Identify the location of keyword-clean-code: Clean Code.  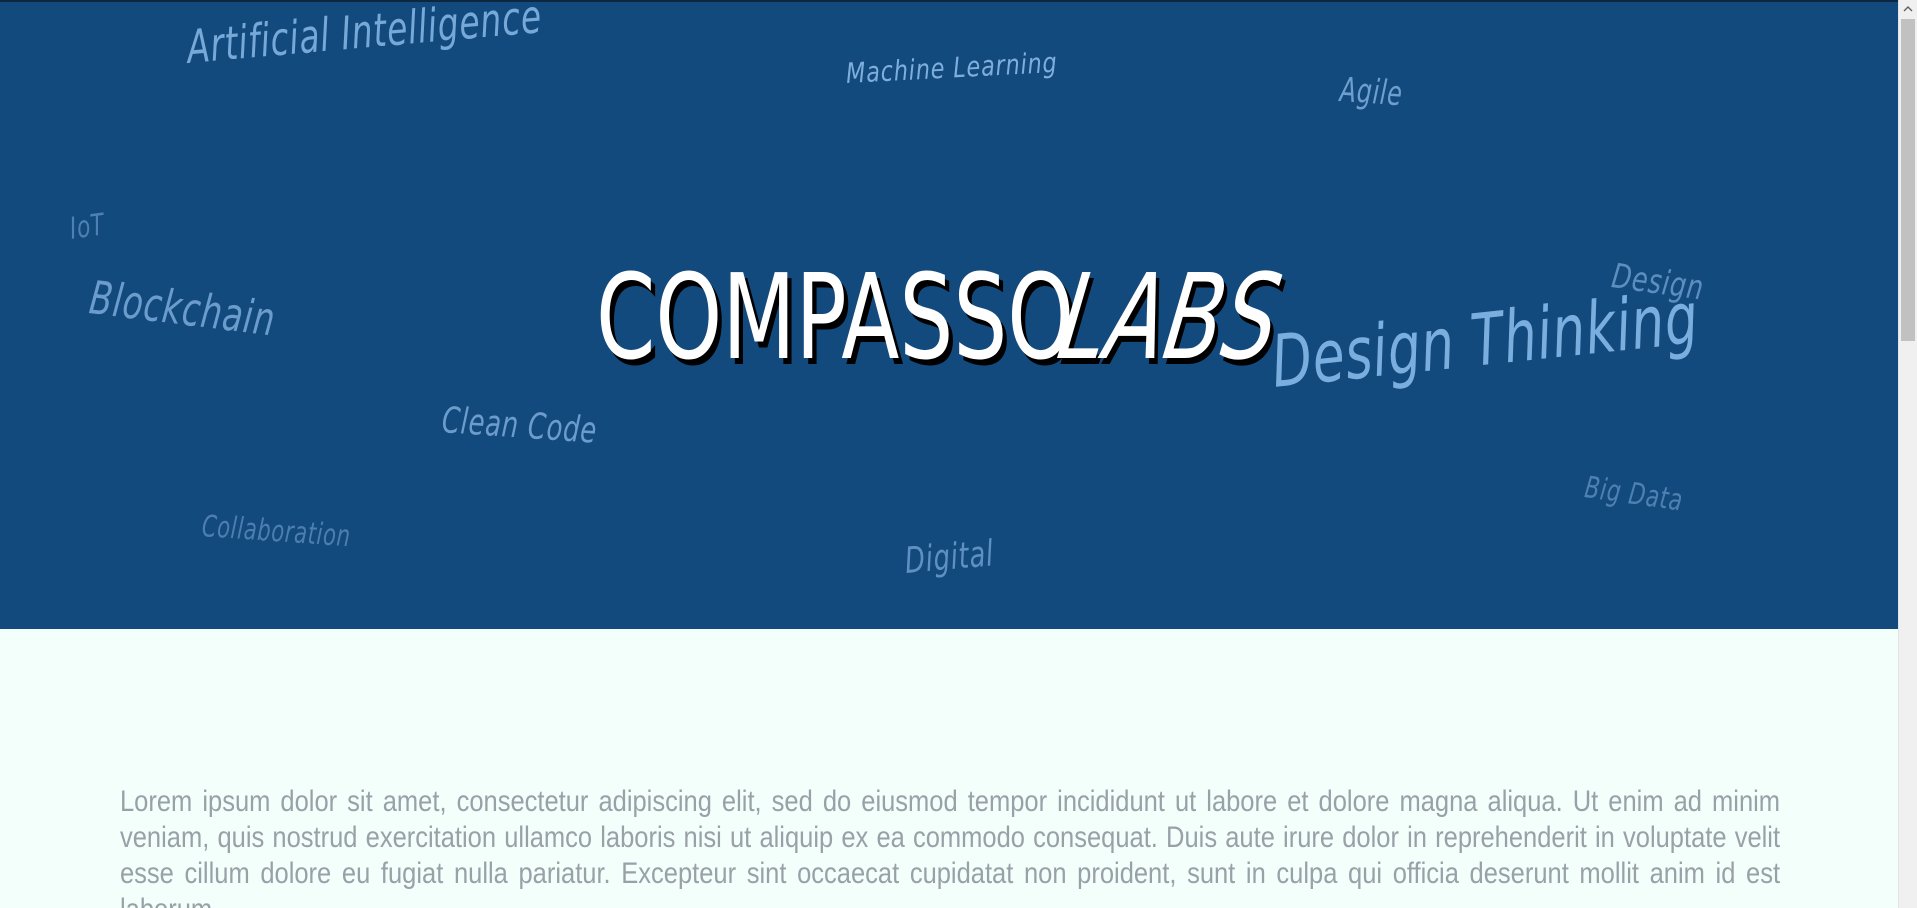
(519, 426).